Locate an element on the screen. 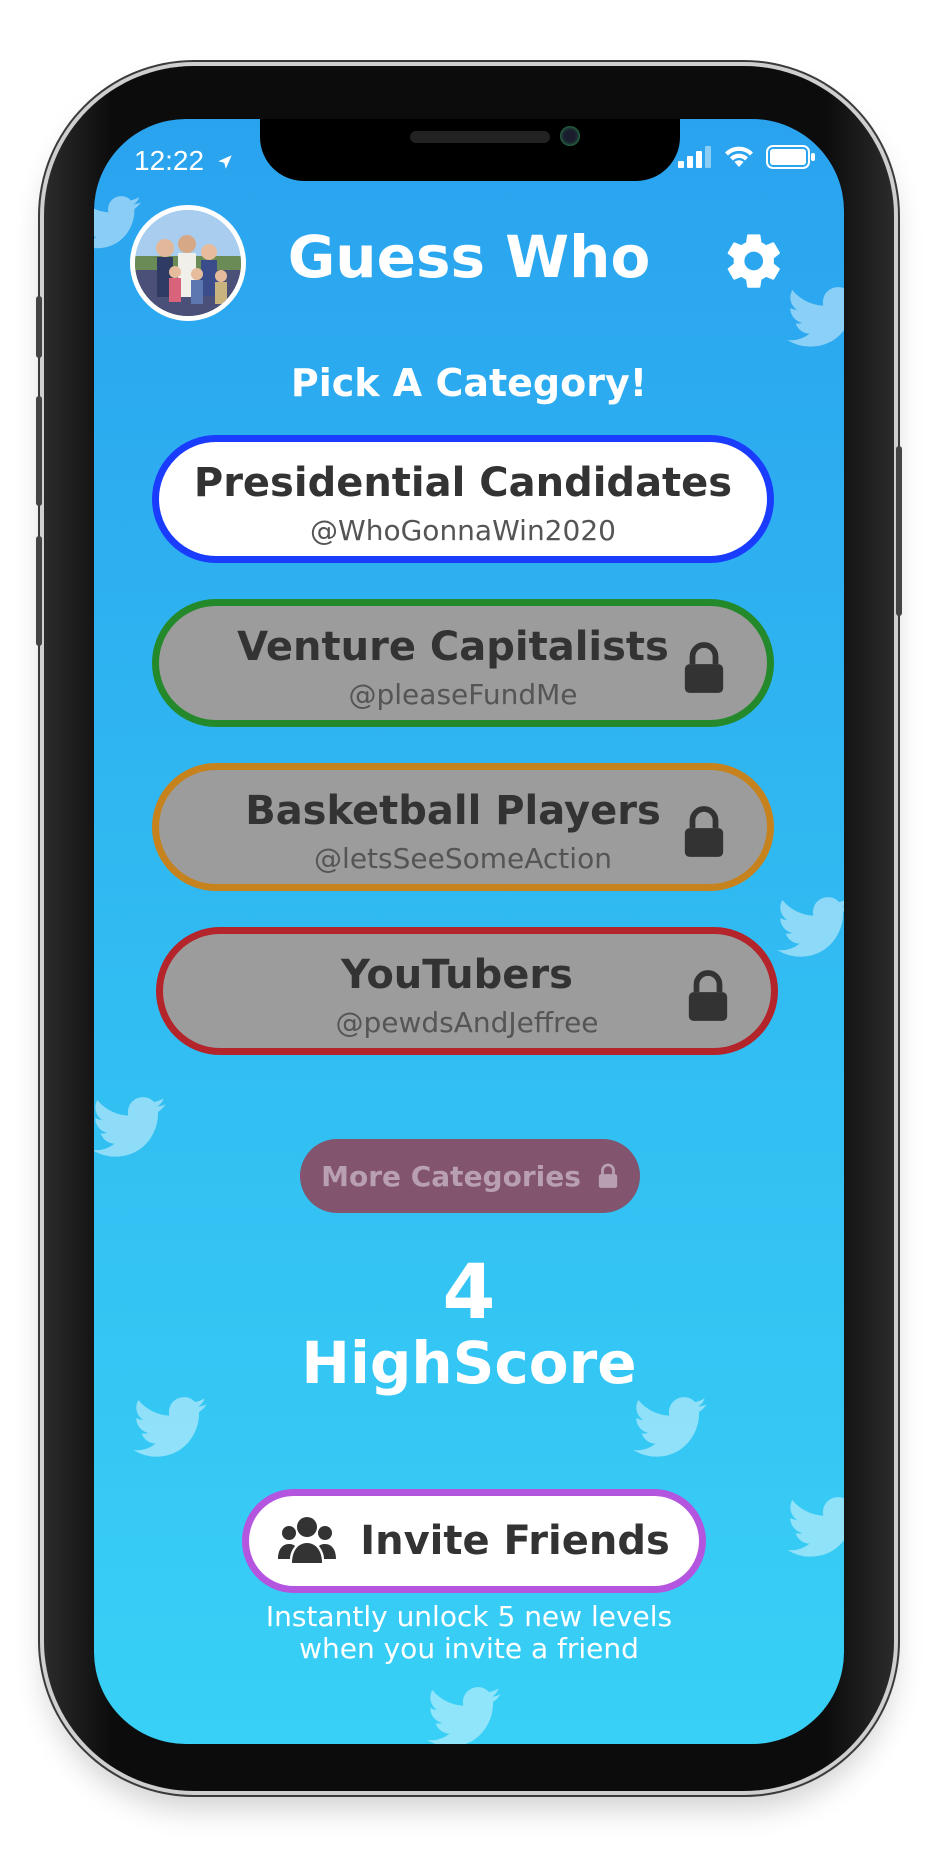 The width and height of the screenshot is (938, 1864). category-handle: @letsSeeSomeAction is located at coordinates (463, 858).